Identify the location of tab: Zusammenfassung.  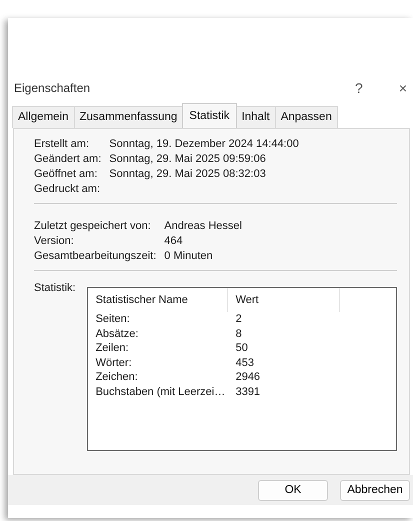
(129, 117).